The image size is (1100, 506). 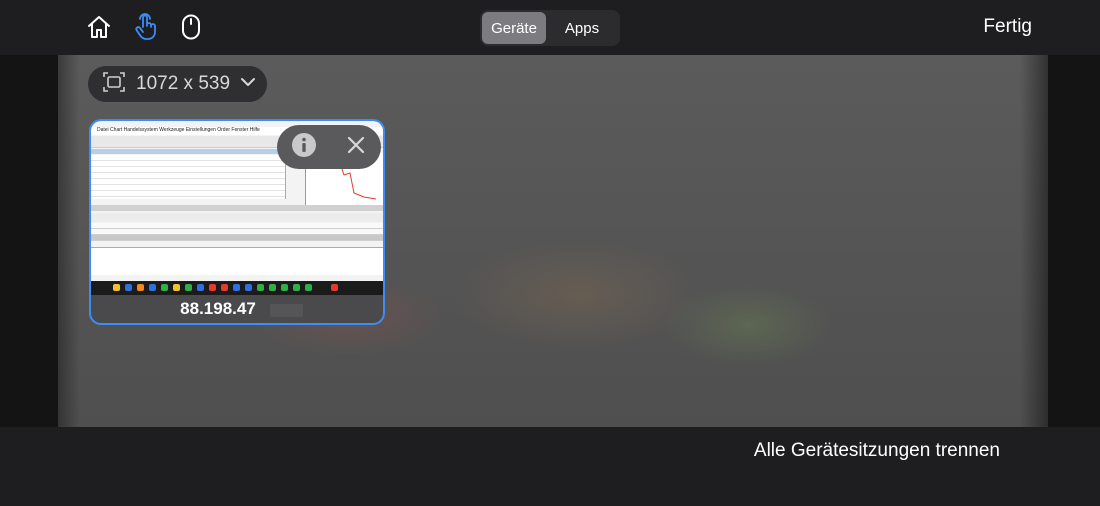 I want to click on device-apps-segmented-control: Geräte Apps, so click(x=550, y=28).